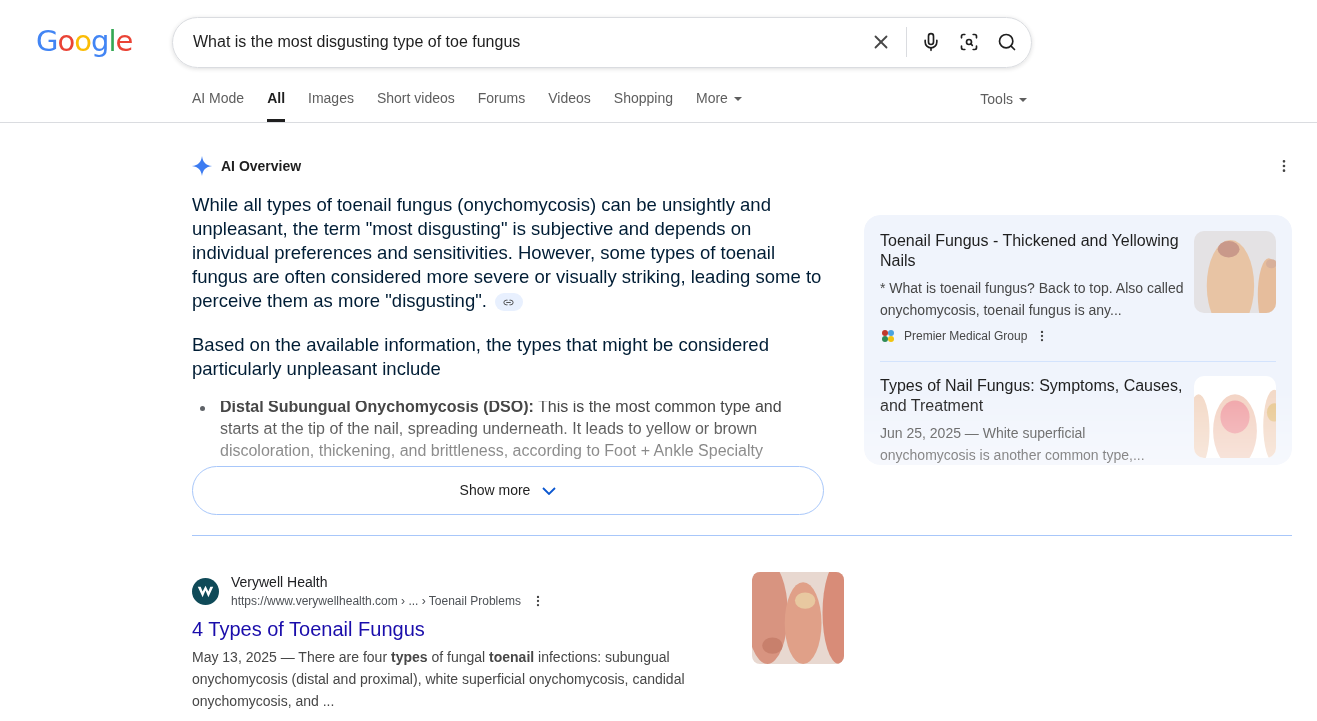  What do you see at coordinates (202, 408) in the screenshot?
I see `bullet-icon` at bounding box center [202, 408].